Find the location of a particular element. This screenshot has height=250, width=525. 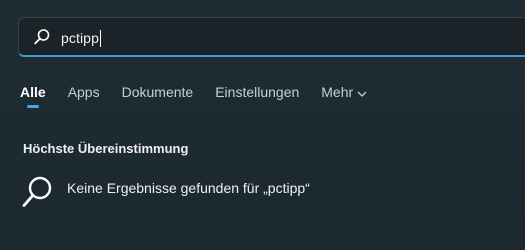

tab-label: Alle is located at coordinates (33, 92).